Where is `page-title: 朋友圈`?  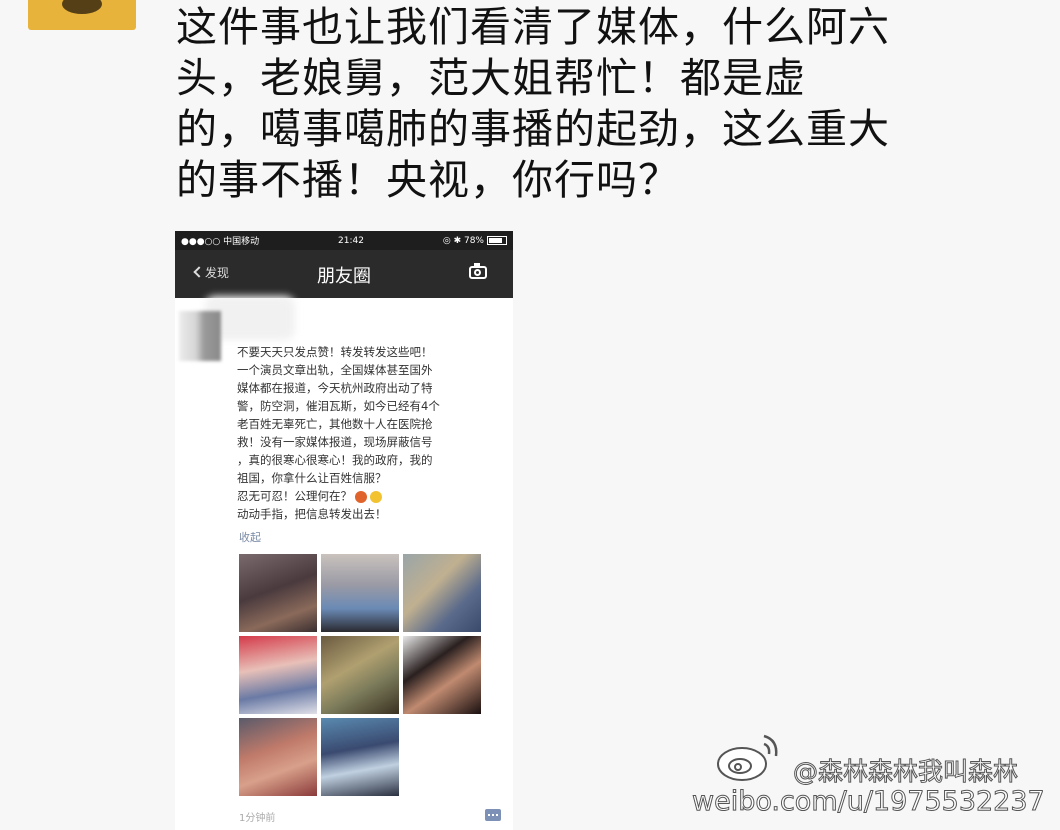 page-title: 朋友圈 is located at coordinates (344, 276).